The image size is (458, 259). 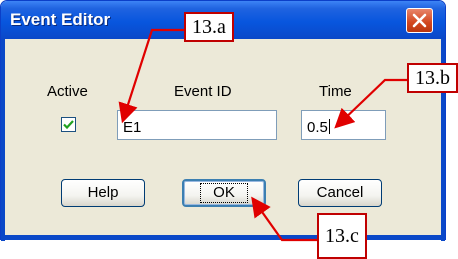 What do you see at coordinates (151, 76) in the screenshot?
I see `arrow-13a` at bounding box center [151, 76].